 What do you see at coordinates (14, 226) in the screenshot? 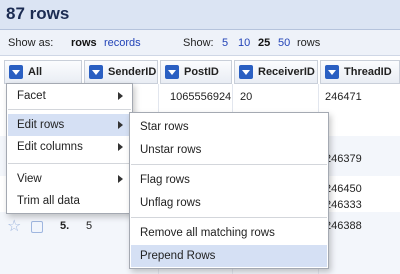
I see `star-icon: ☆` at bounding box center [14, 226].